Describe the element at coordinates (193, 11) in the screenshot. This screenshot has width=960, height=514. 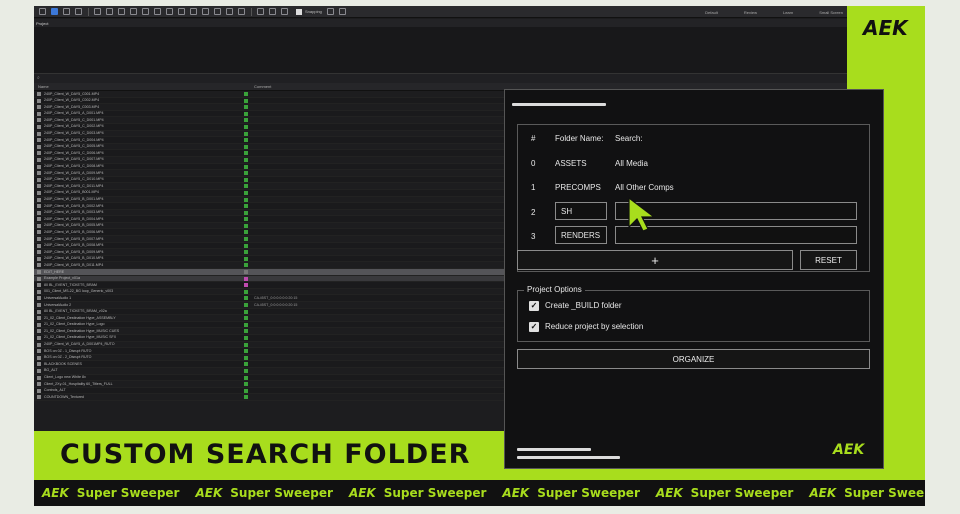
I see `brush-tool-icon` at that location.